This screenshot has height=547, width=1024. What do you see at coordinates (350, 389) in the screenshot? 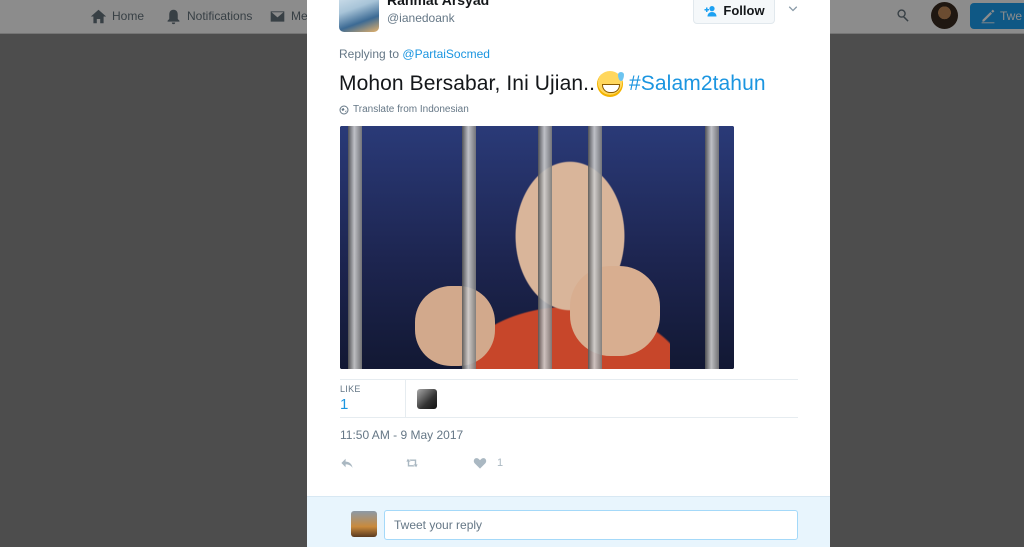
I see `likes-stat-label: LIKE` at bounding box center [350, 389].